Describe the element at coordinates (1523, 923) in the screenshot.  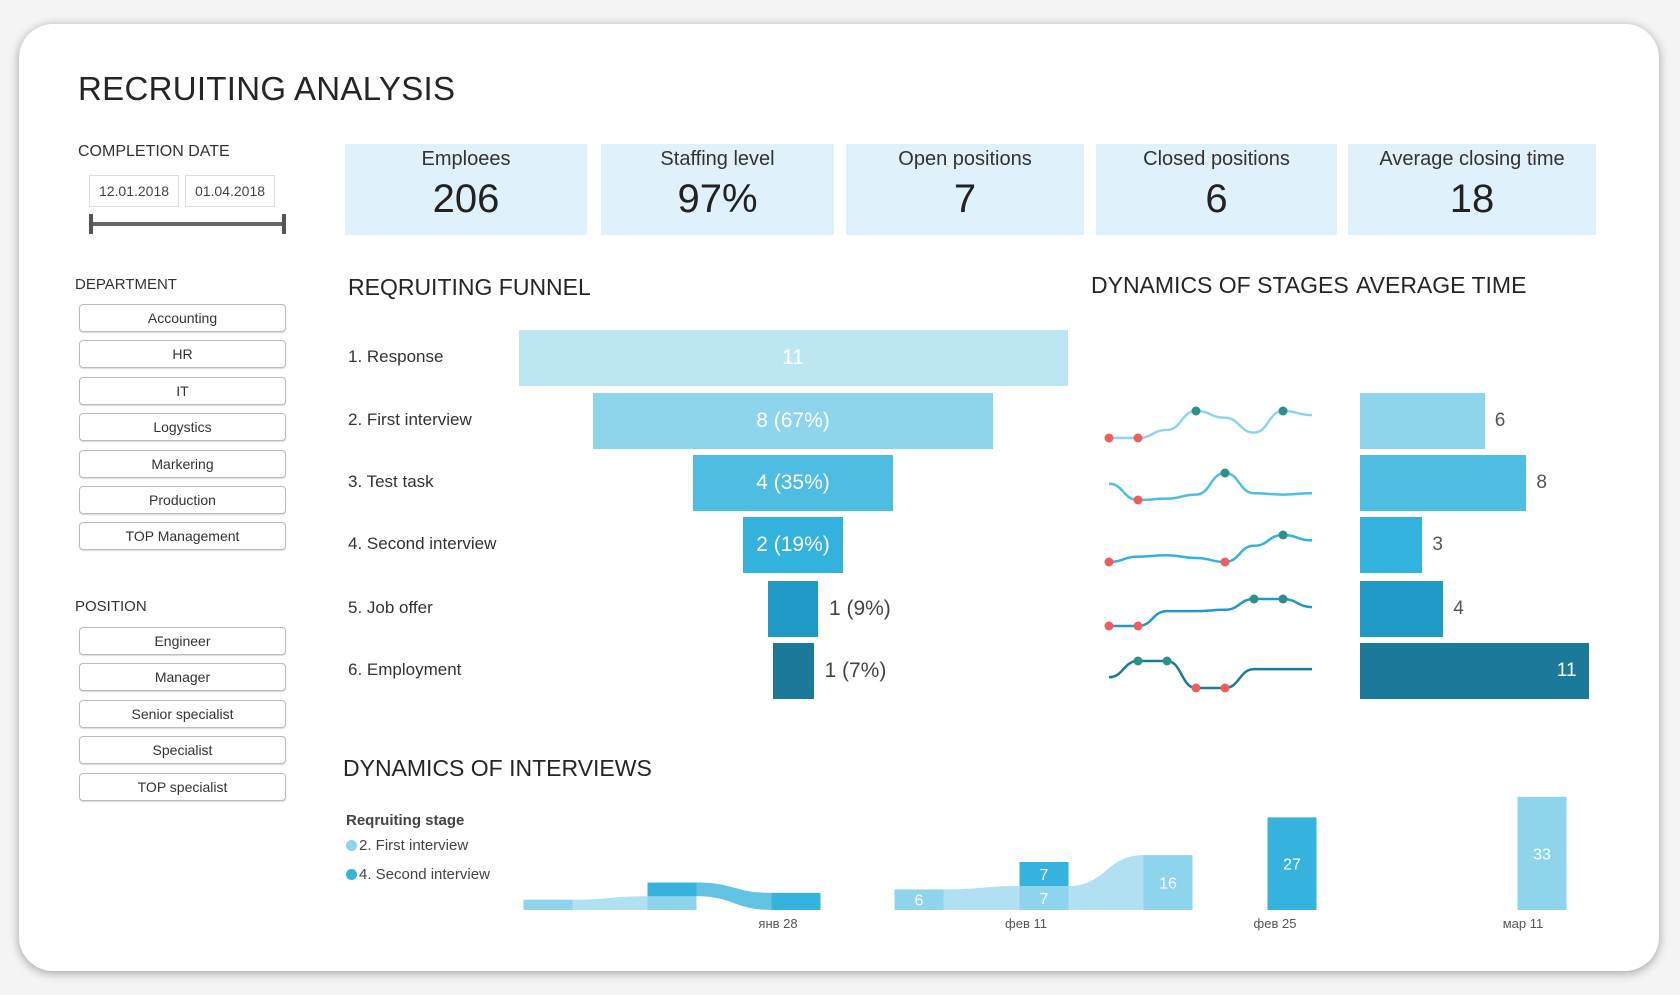
I see `x-axis-tick-label: мар 11` at that location.